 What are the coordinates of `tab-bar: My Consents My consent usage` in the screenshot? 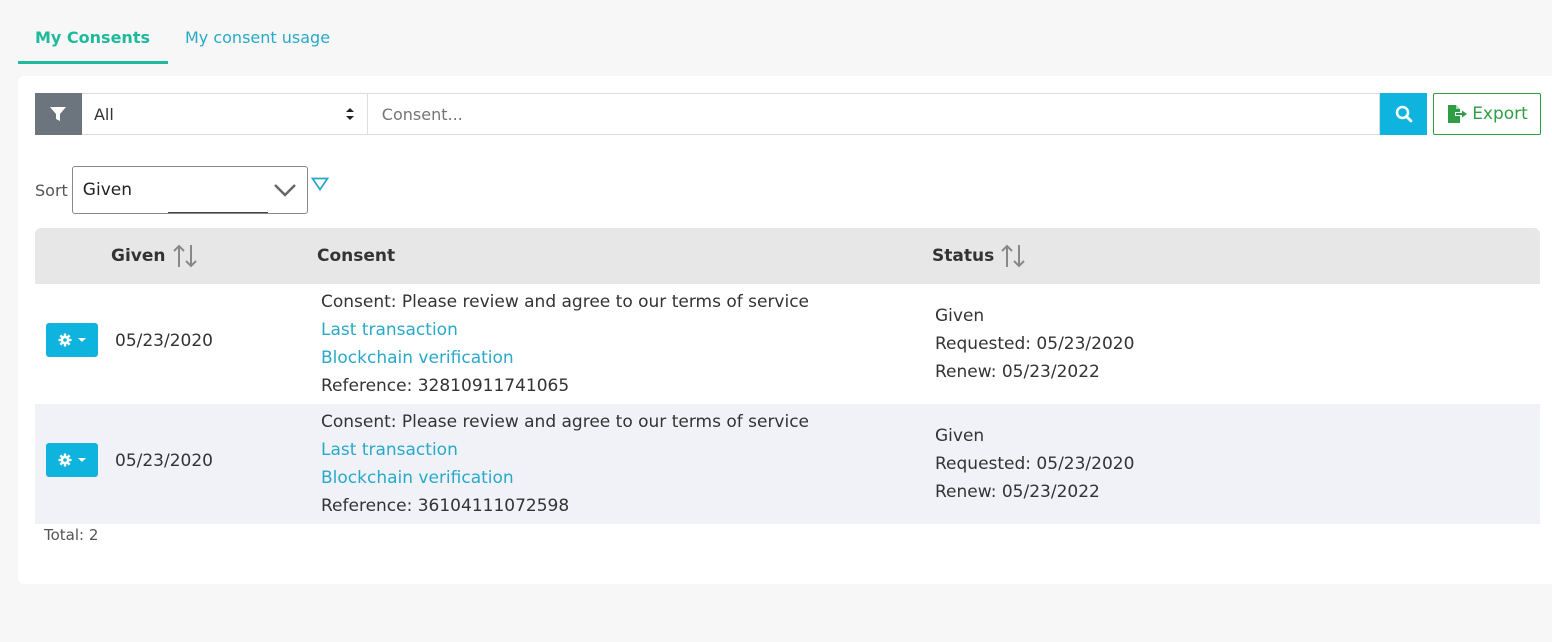 It's located at (183, 43).